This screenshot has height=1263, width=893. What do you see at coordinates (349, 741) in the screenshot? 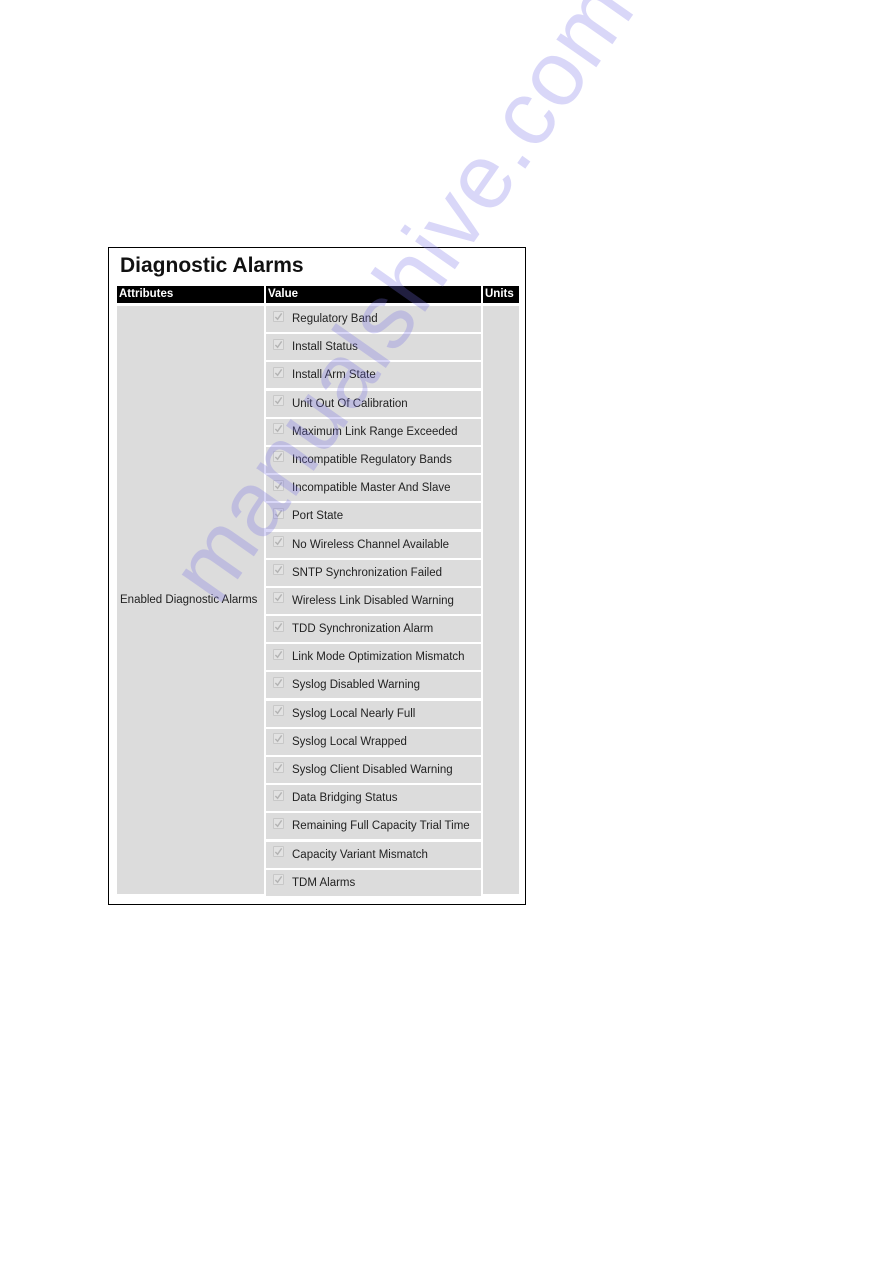
I see `alarm-label: Syslog Local Wrapped` at bounding box center [349, 741].